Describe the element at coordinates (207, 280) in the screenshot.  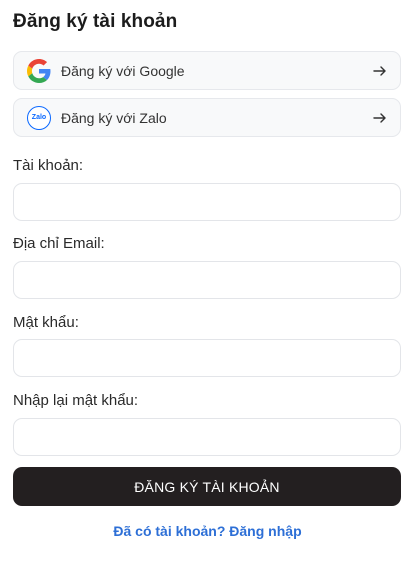
I see `email-input` at that location.